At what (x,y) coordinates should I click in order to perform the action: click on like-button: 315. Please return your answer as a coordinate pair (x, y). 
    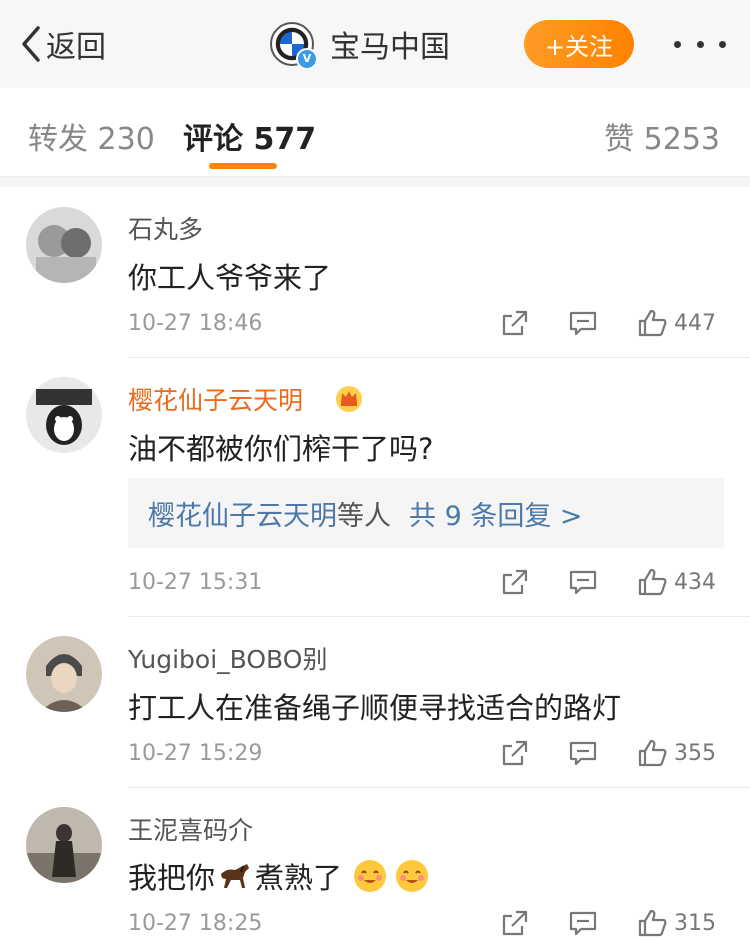
    Looking at the image, I should click on (676, 923).